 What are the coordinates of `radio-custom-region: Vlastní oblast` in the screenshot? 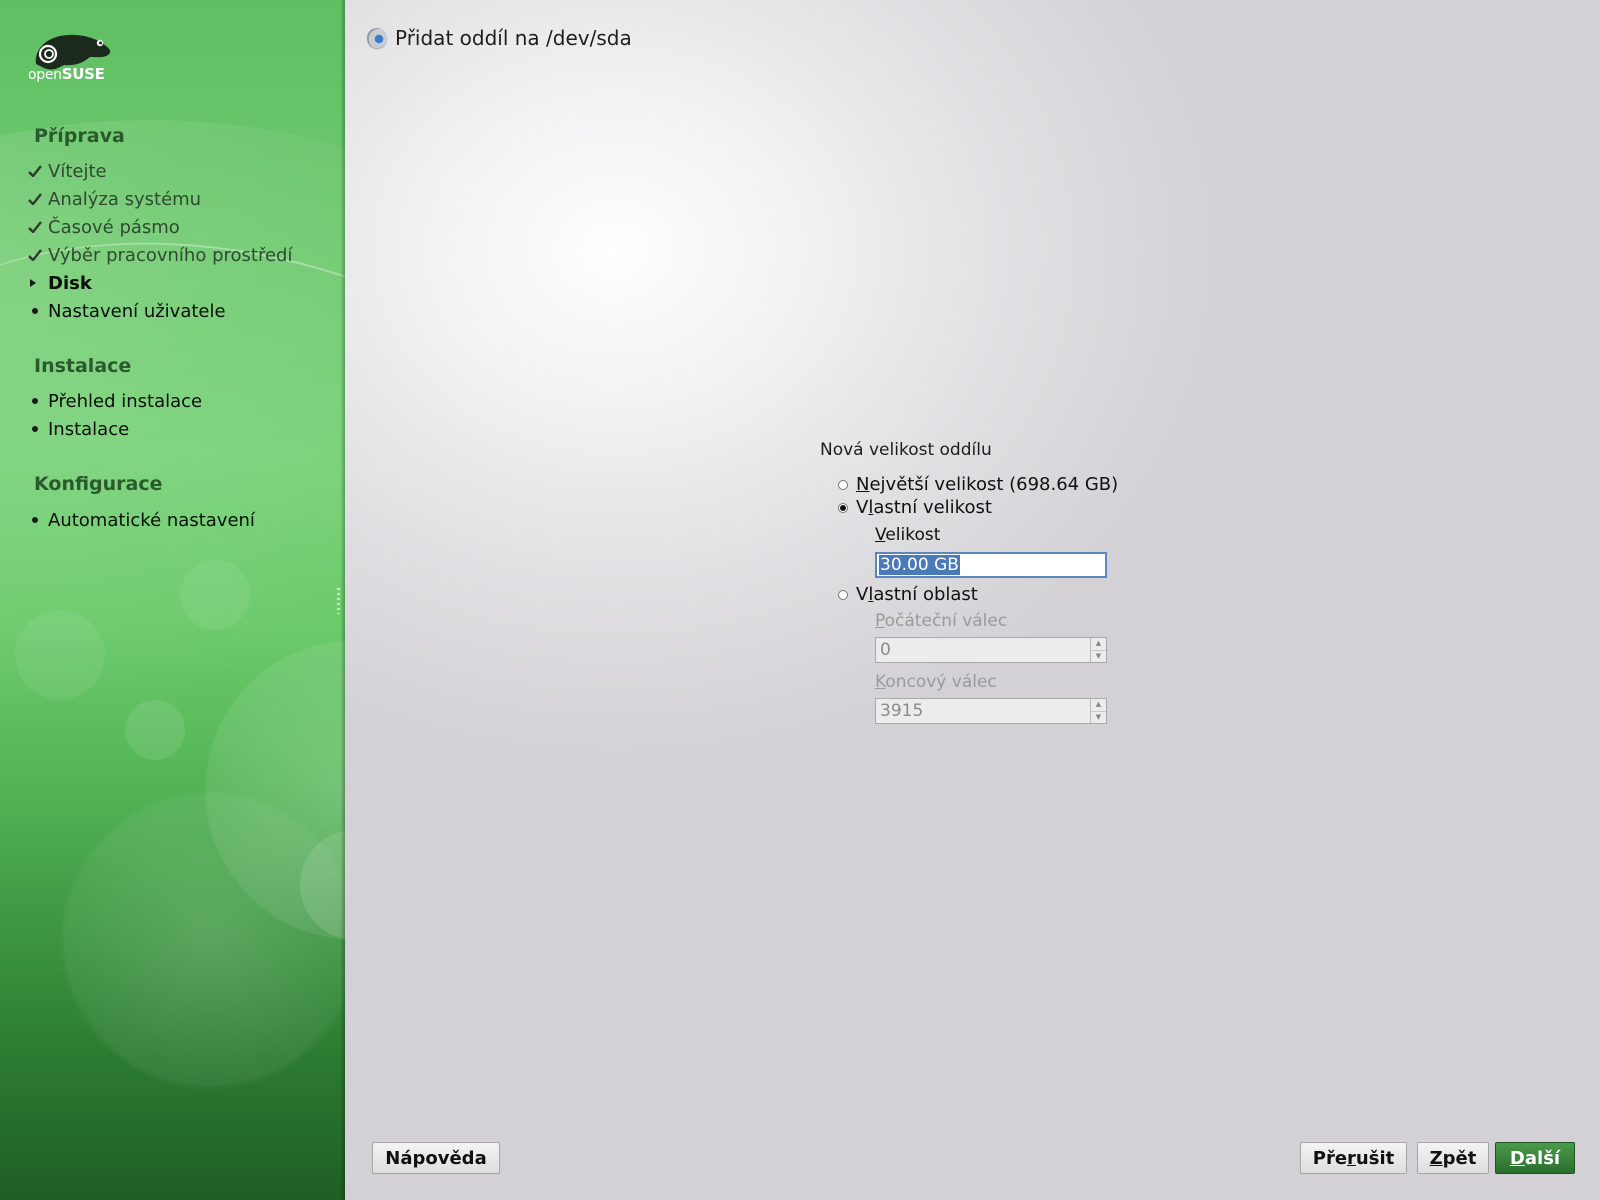 It's located at (908, 594).